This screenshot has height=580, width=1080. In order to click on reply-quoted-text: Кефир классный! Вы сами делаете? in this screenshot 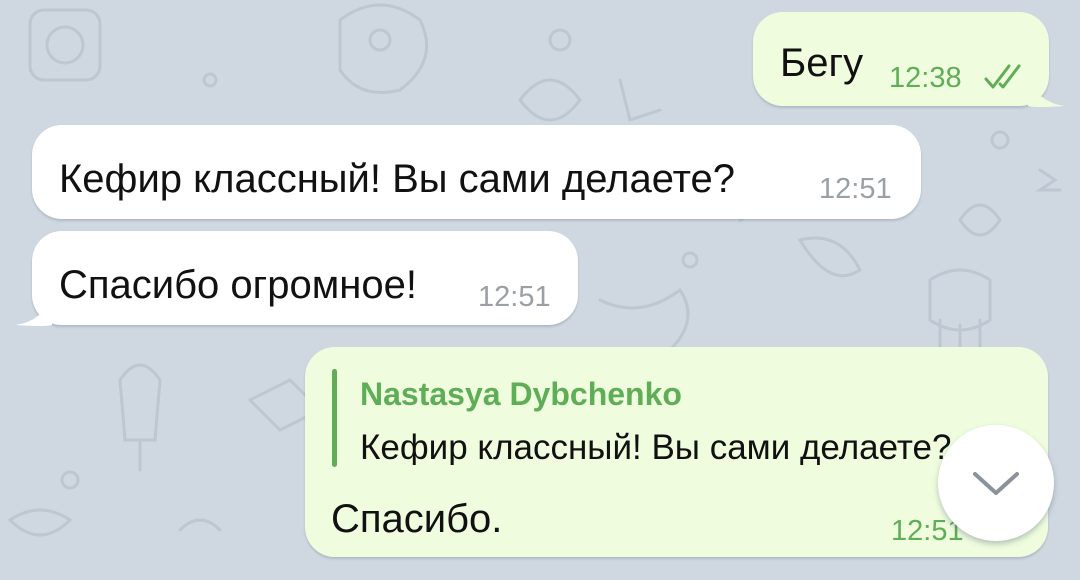, I will do `click(660, 447)`.